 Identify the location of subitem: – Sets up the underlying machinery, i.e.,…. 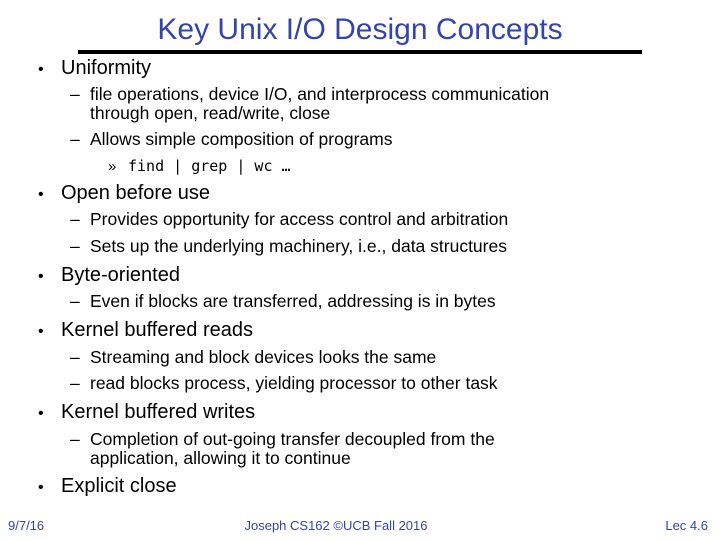
(288, 246).